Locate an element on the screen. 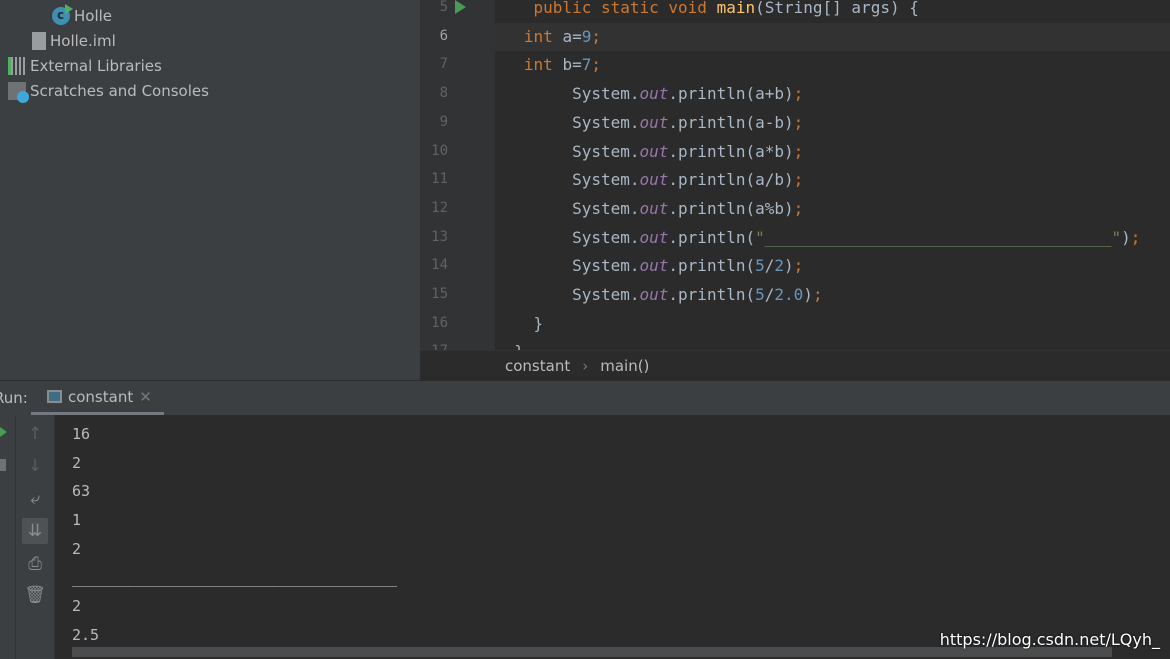  tree-item-holle-iml: Holle.iml is located at coordinates (74, 40).